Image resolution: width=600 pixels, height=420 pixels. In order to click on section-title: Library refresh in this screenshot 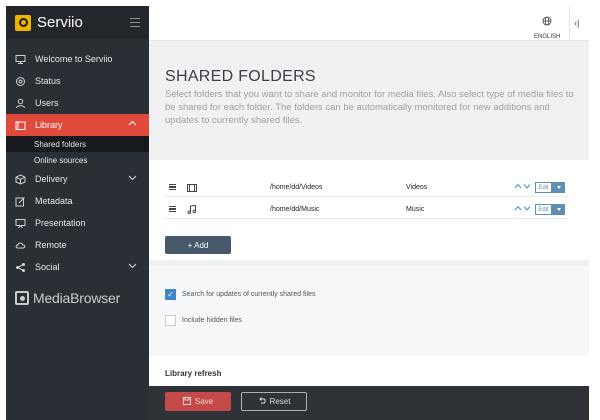, I will do `click(193, 373)`.